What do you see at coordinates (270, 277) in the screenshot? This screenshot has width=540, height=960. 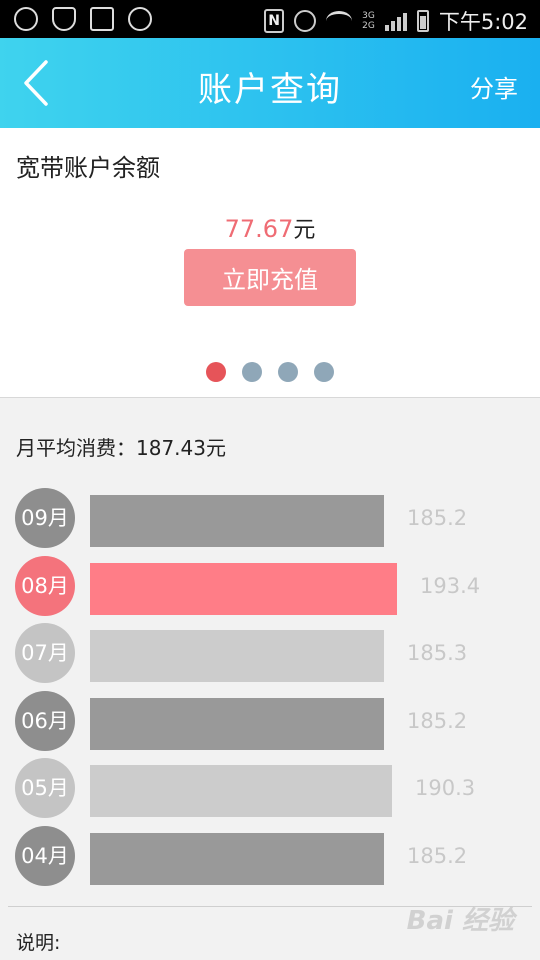 I see `recharge-button: 立即充值` at bounding box center [270, 277].